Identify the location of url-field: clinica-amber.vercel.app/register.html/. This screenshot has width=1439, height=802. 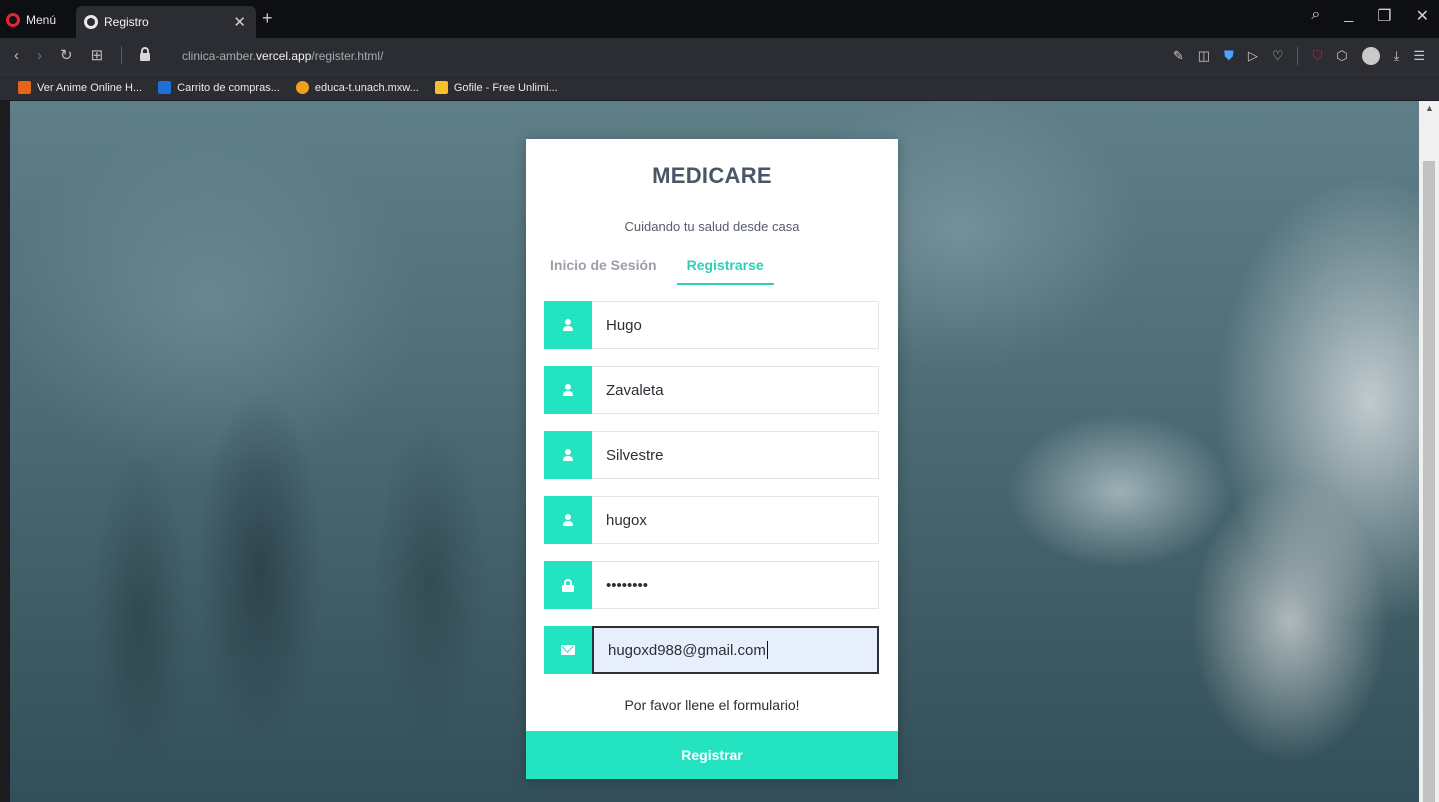
(282, 56).